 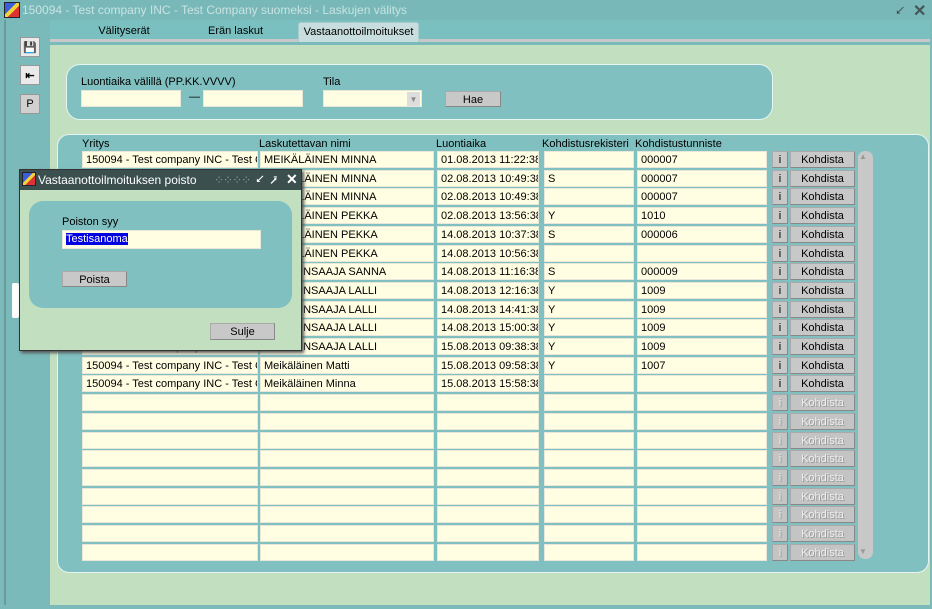 What do you see at coordinates (488, 271) in the screenshot?
I see `luontiaika-cell: 14.08.2013 11:16:38` at bounding box center [488, 271].